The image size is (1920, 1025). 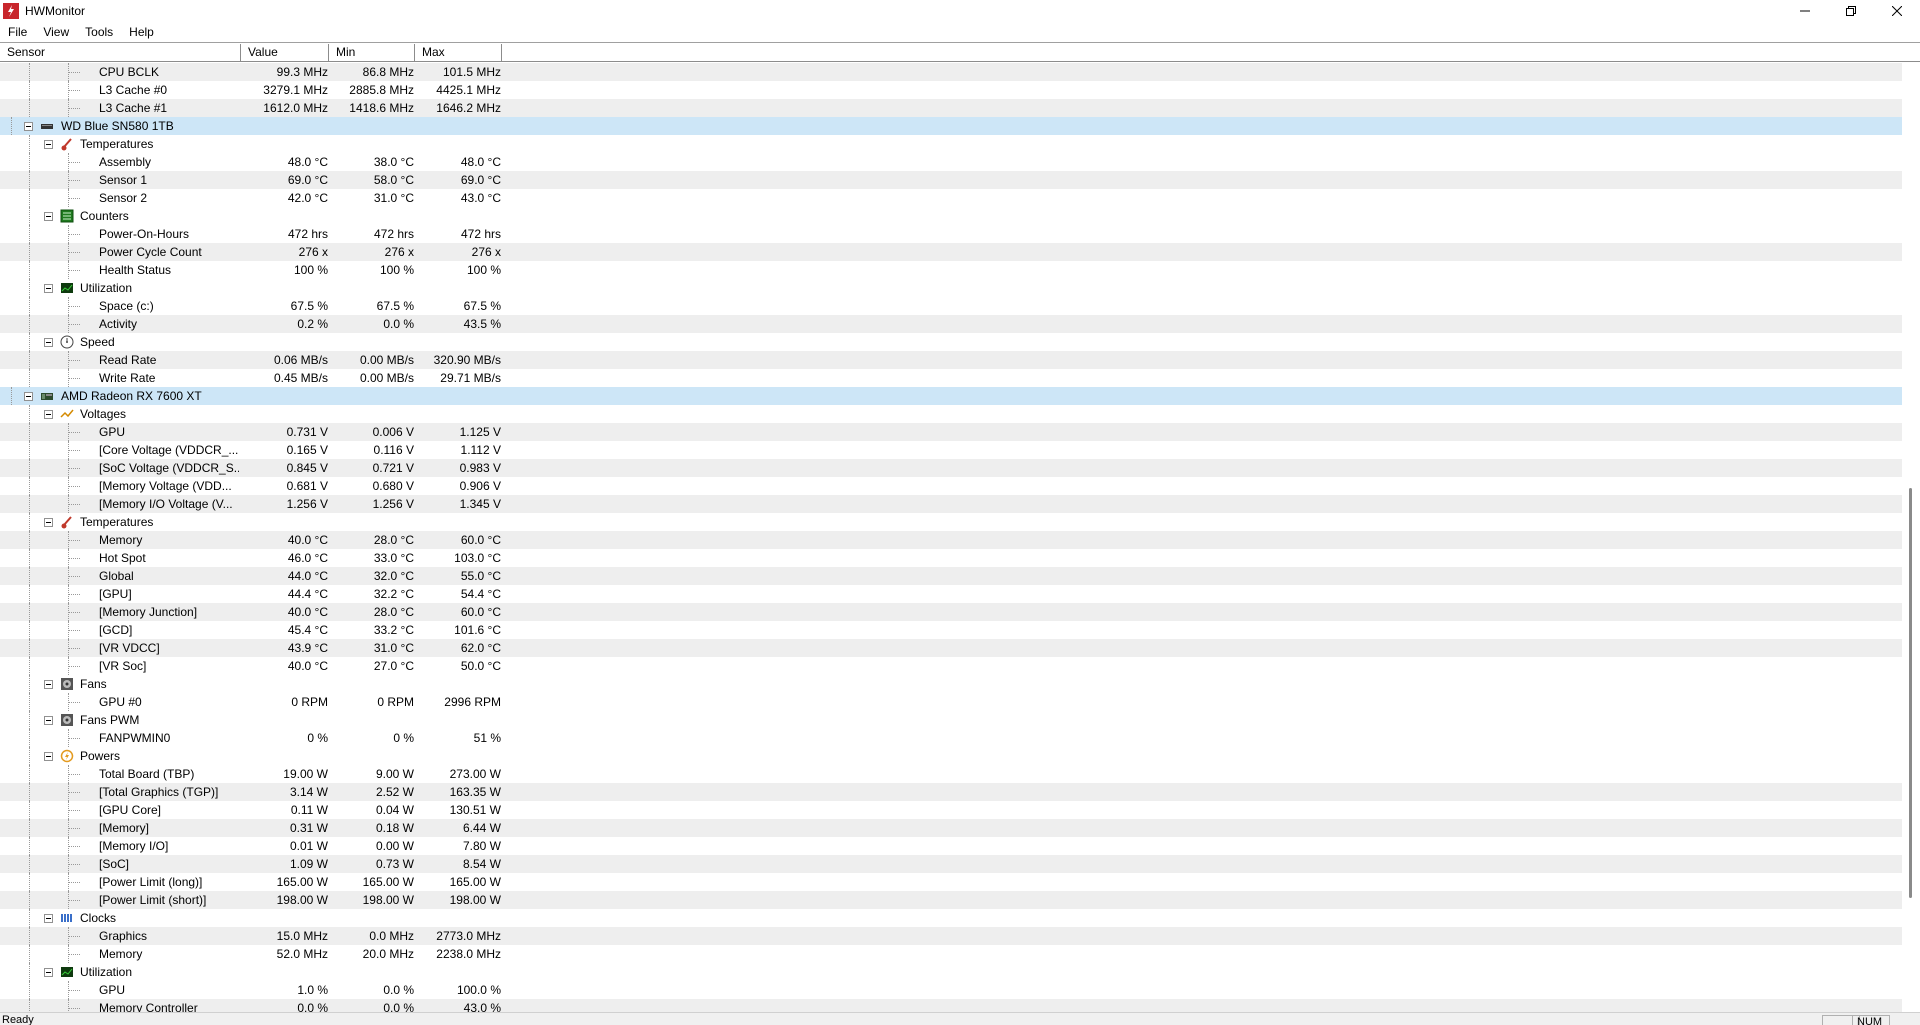 I want to click on table-row: Graphics 15.0 MHz 0.0 MHz 2773.0 MHz, so click(x=951, y=936).